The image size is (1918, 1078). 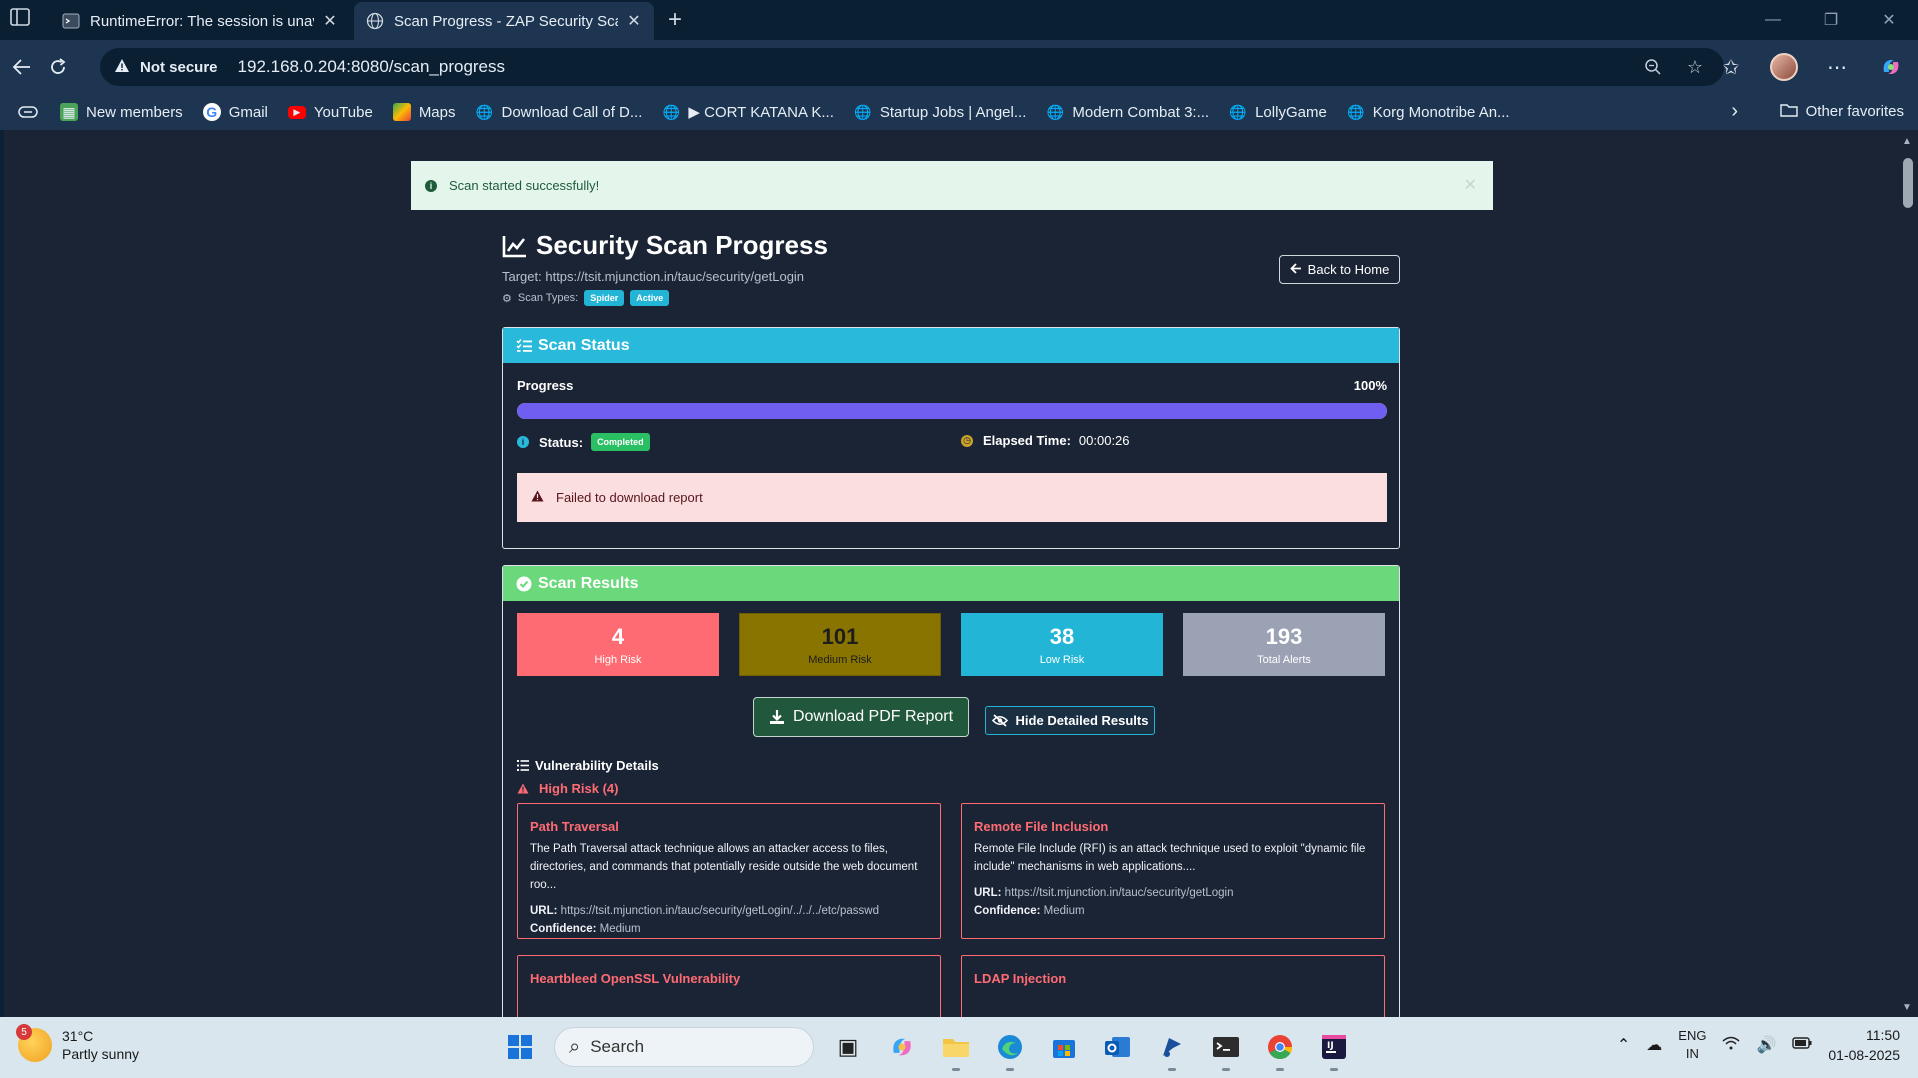 What do you see at coordinates (28, 112) in the screenshot?
I see `collections-icon` at bounding box center [28, 112].